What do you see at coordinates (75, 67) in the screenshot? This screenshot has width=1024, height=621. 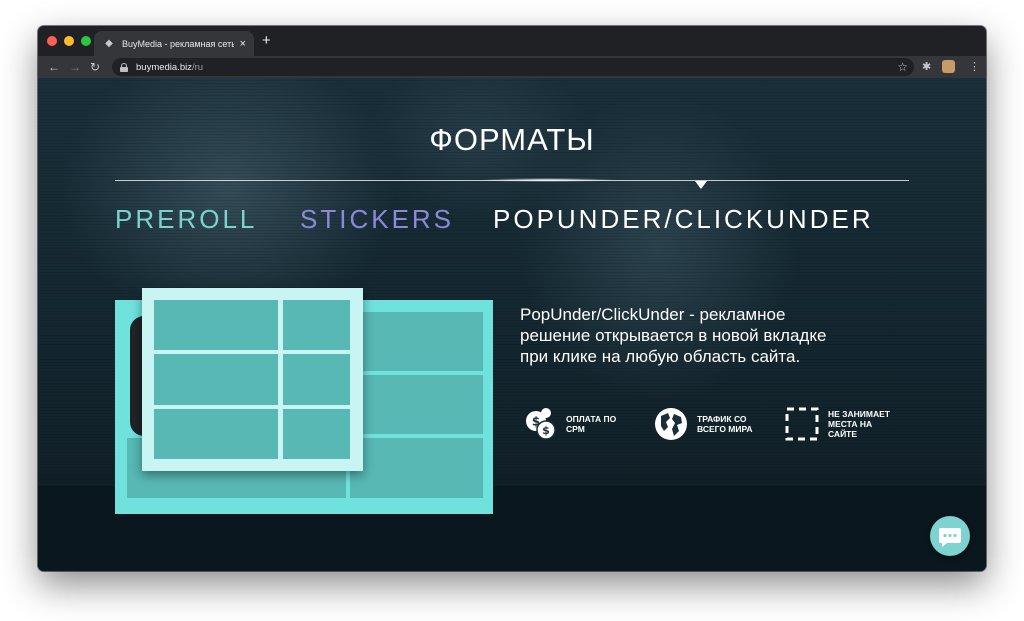 I see `forward-icon: →` at bounding box center [75, 67].